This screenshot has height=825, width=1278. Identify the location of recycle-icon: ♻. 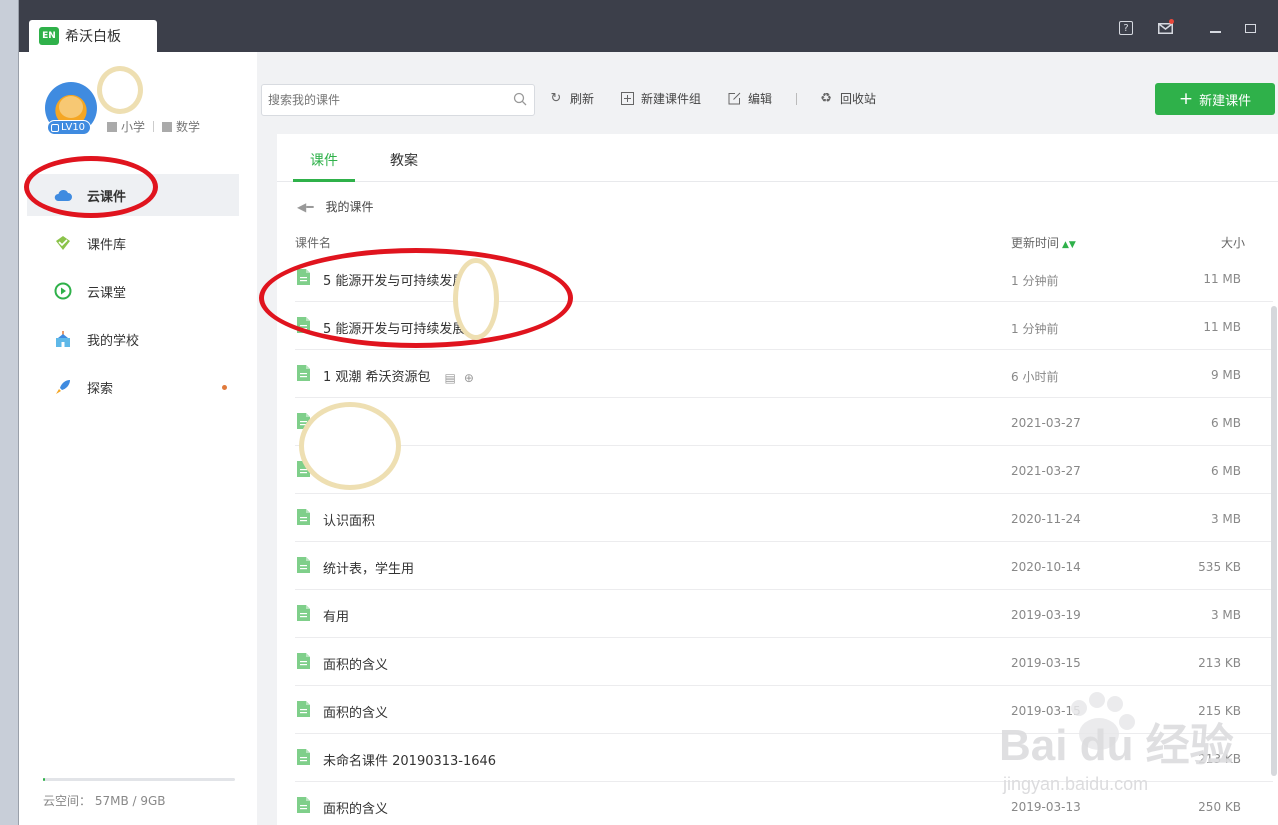
(826, 98).